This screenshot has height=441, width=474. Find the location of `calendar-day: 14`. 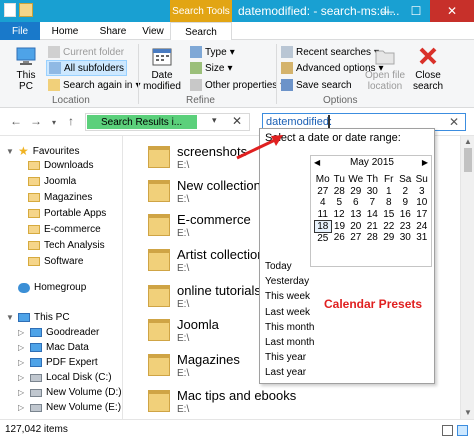

calendar-day: 14 is located at coordinates (372, 215).